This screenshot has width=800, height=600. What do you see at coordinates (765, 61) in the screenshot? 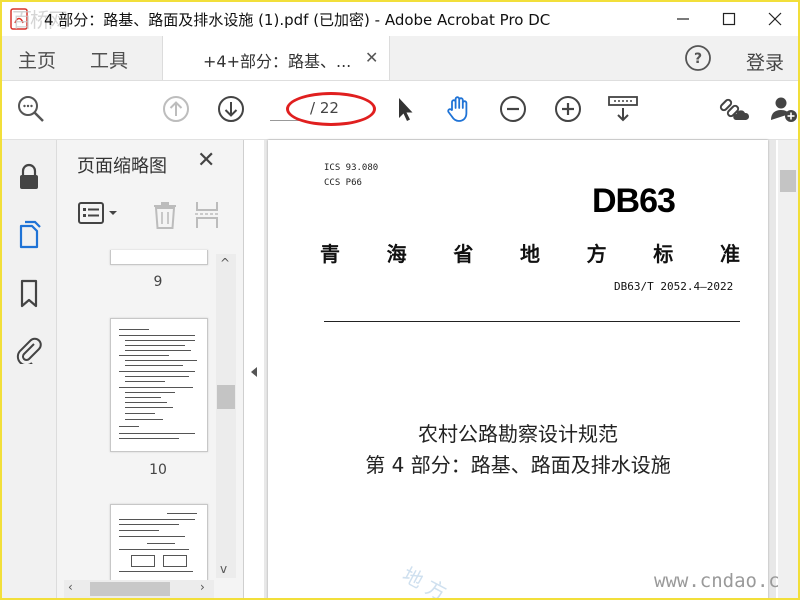
I see `login-button: 登录` at bounding box center [765, 61].